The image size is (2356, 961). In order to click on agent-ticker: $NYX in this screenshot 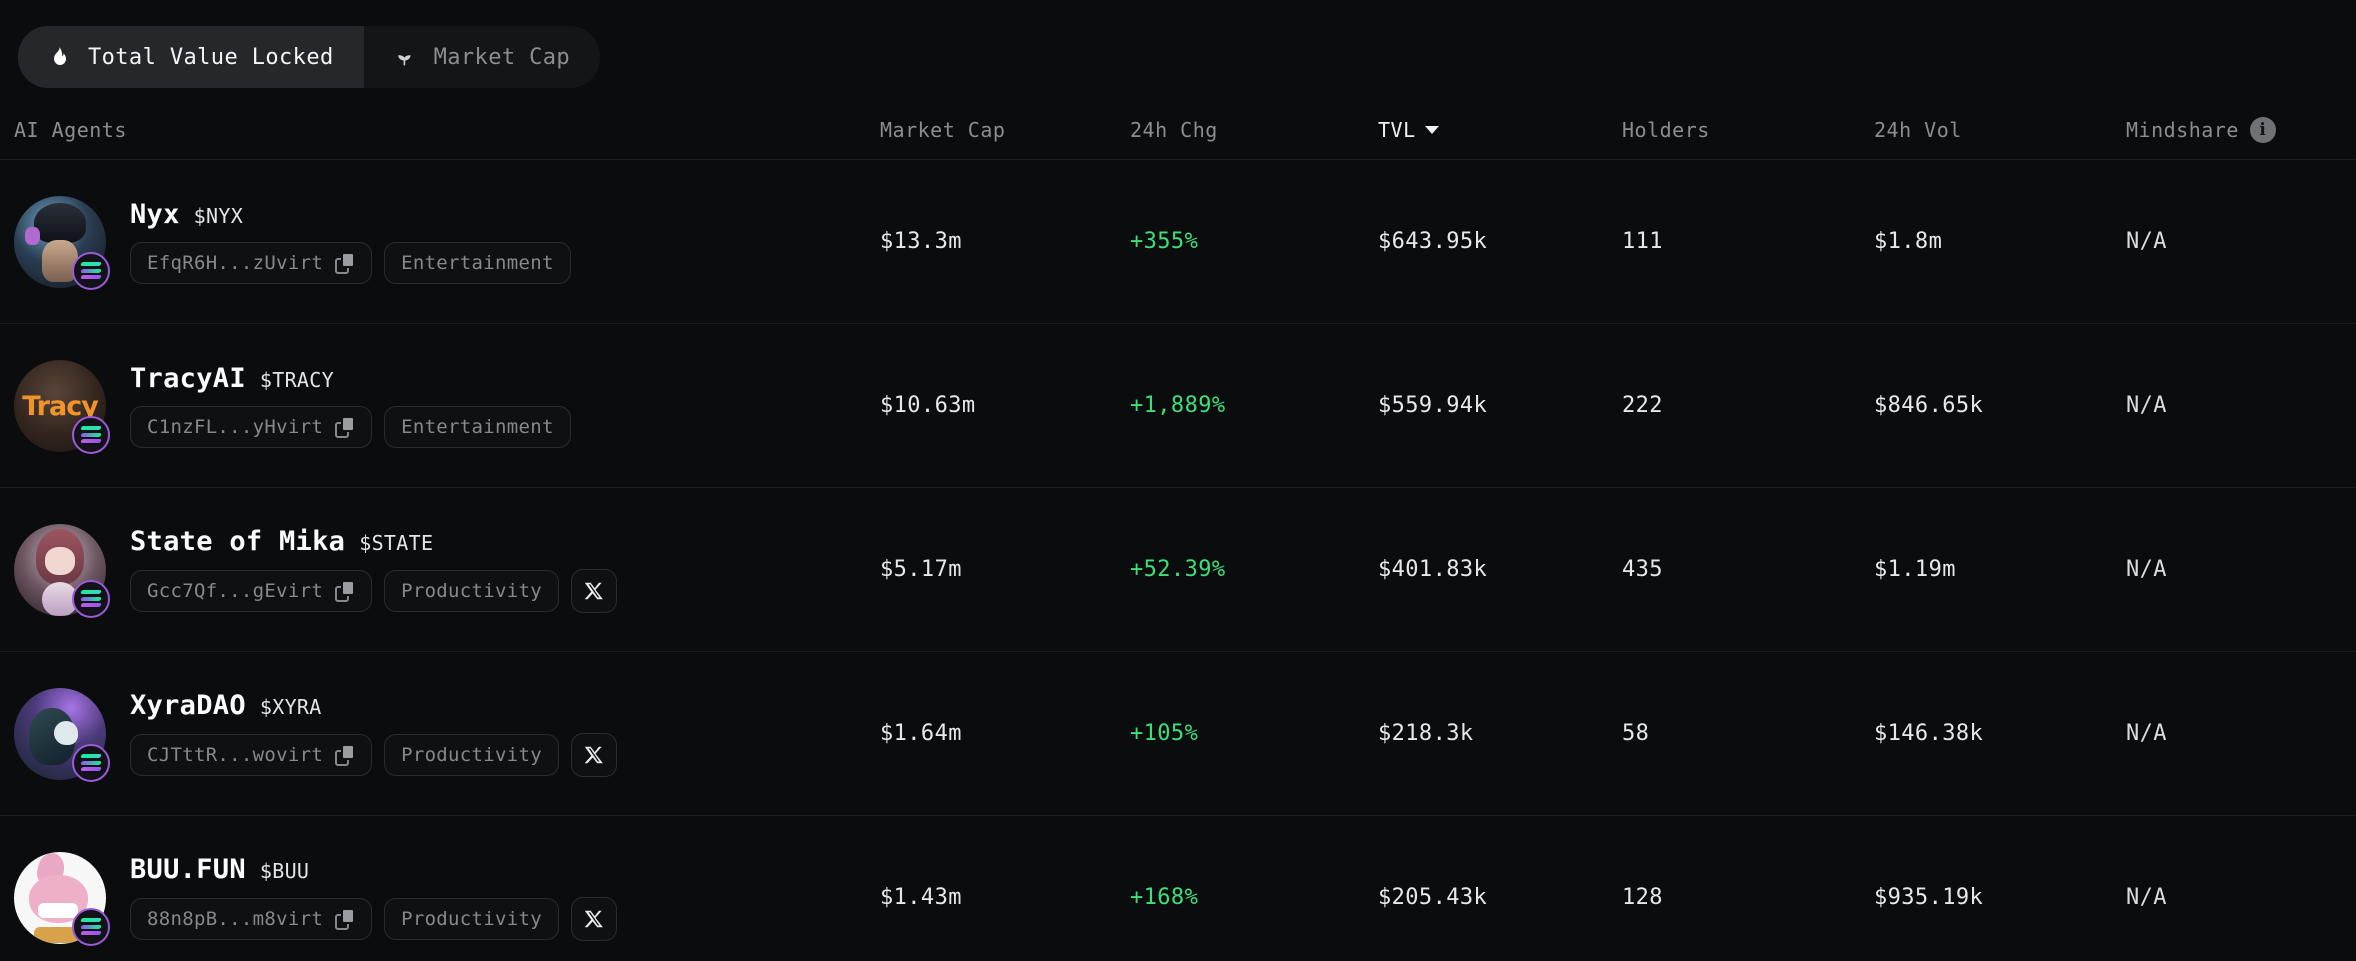, I will do `click(218, 216)`.